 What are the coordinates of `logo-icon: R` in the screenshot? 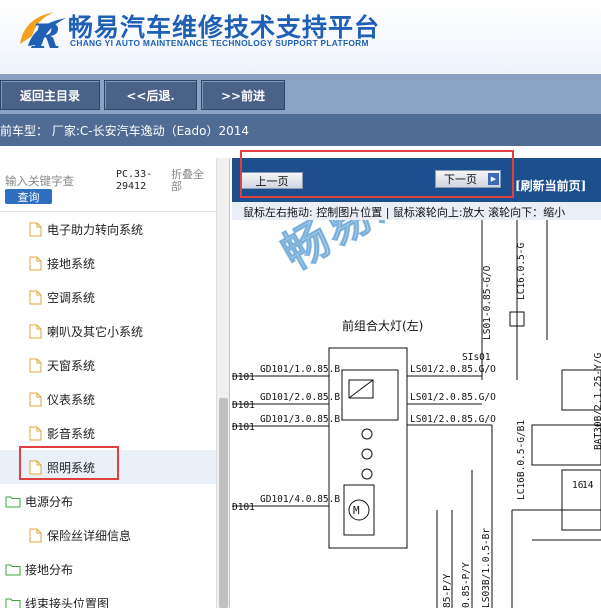 It's located at (43, 32).